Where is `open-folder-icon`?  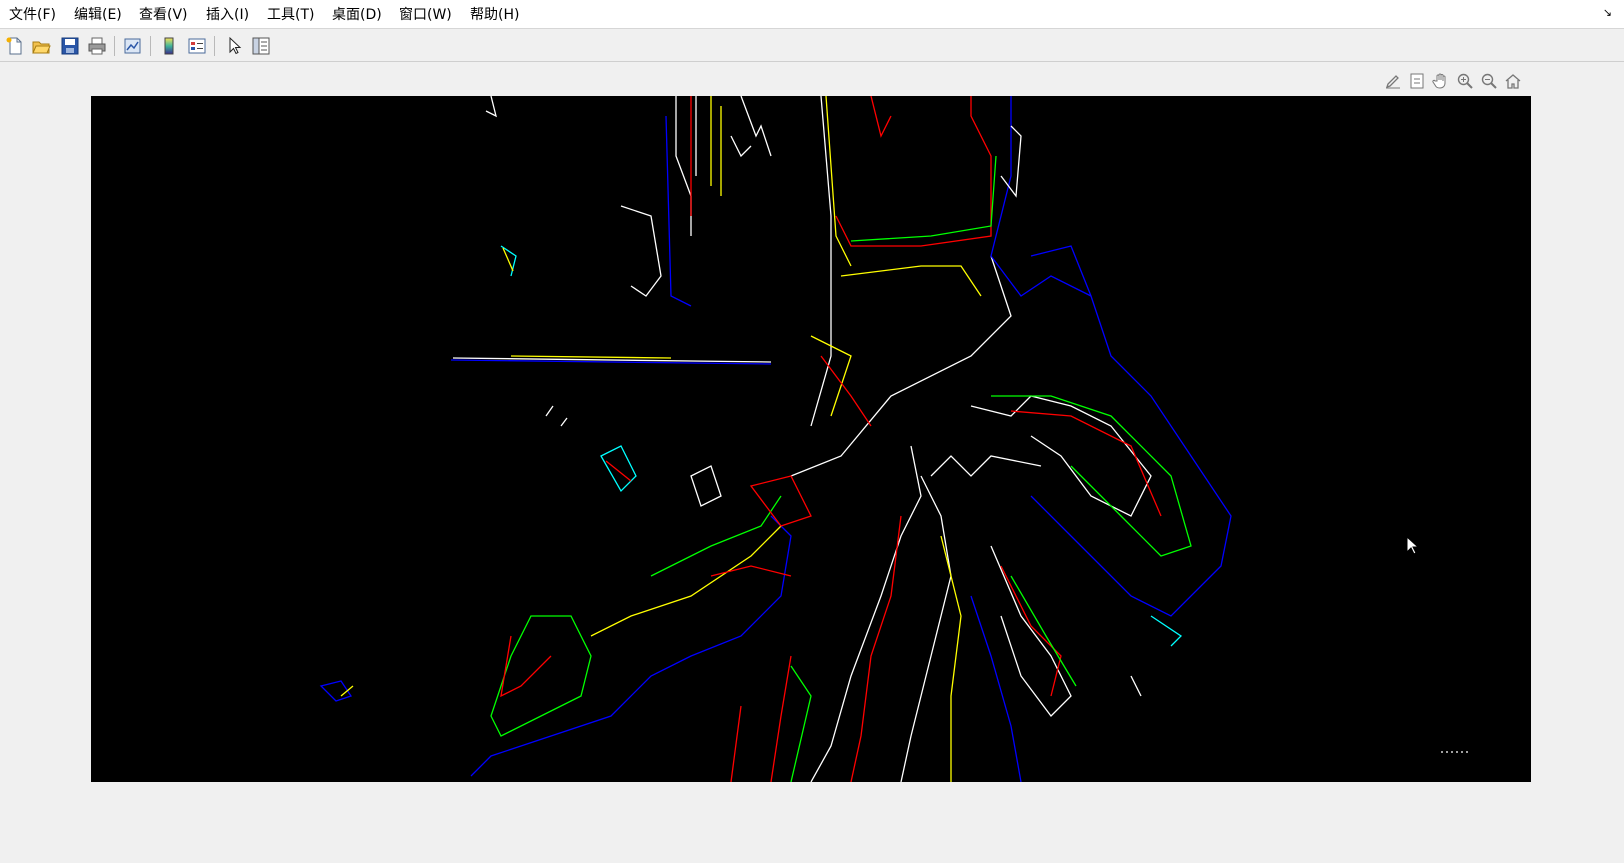
open-folder-icon is located at coordinates (41, 46).